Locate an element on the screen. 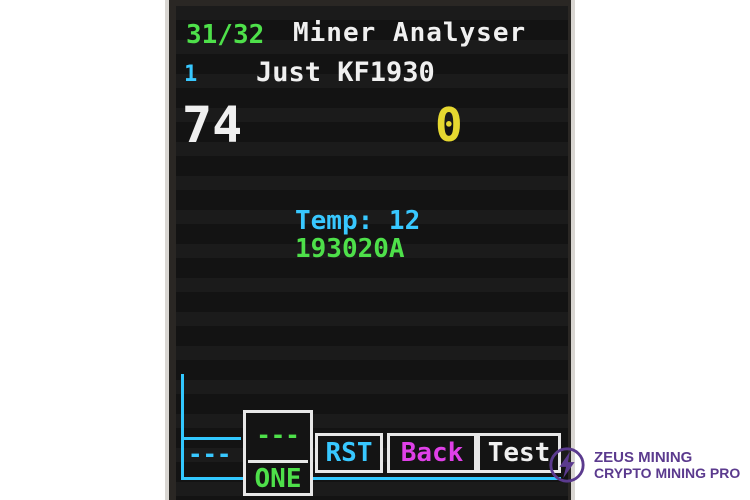 This screenshot has width=750, height=500. logo-wordmark: ZEUS MINING CRYPTO MINING PRO is located at coordinates (667, 465).